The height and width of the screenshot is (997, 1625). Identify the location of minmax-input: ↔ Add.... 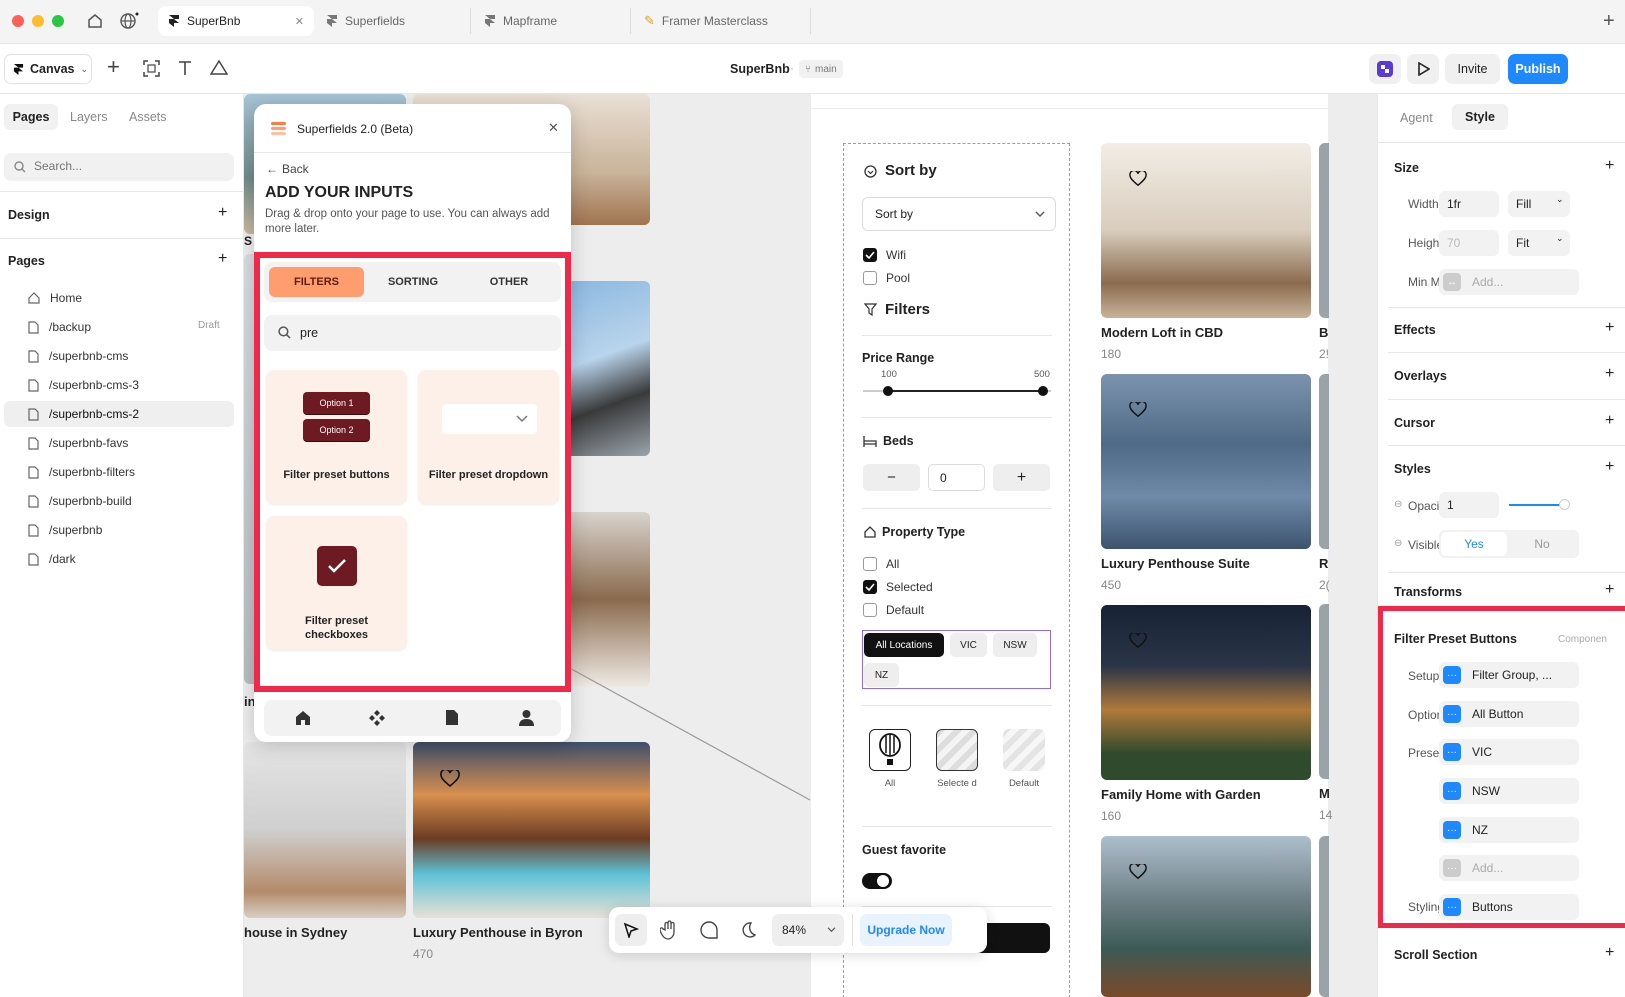
(1509, 282).